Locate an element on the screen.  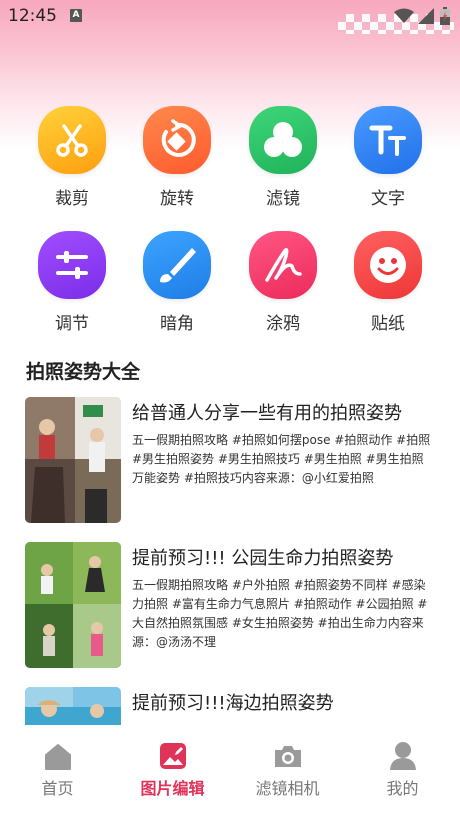
section-title: 拍照姿势大全 is located at coordinates (83, 372).